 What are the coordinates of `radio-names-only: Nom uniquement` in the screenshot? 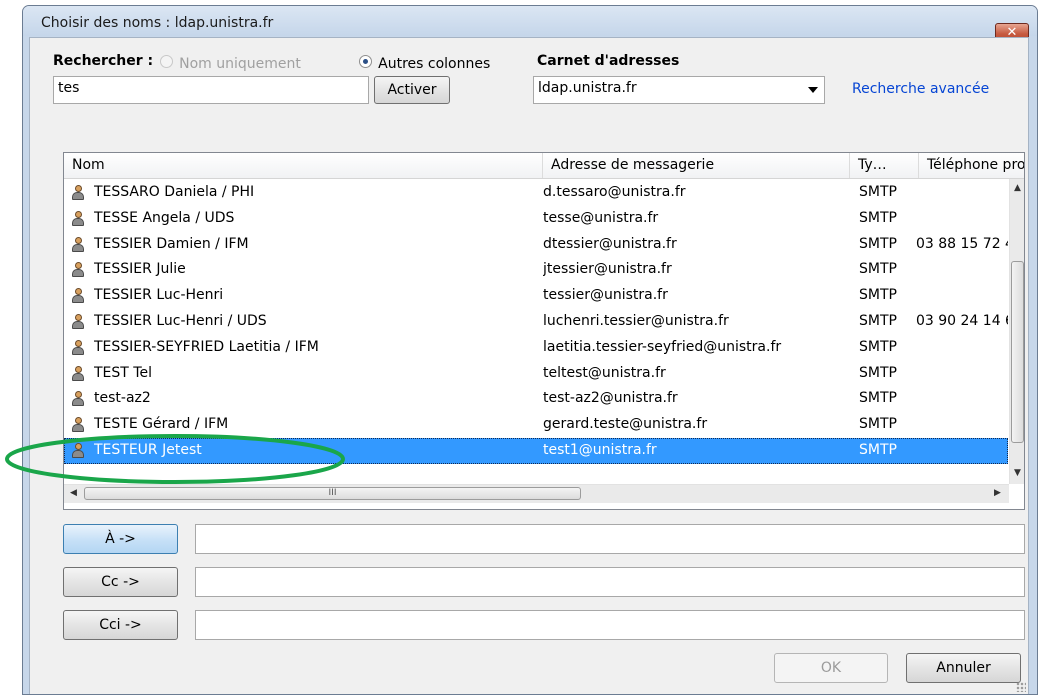 It's located at (230, 63).